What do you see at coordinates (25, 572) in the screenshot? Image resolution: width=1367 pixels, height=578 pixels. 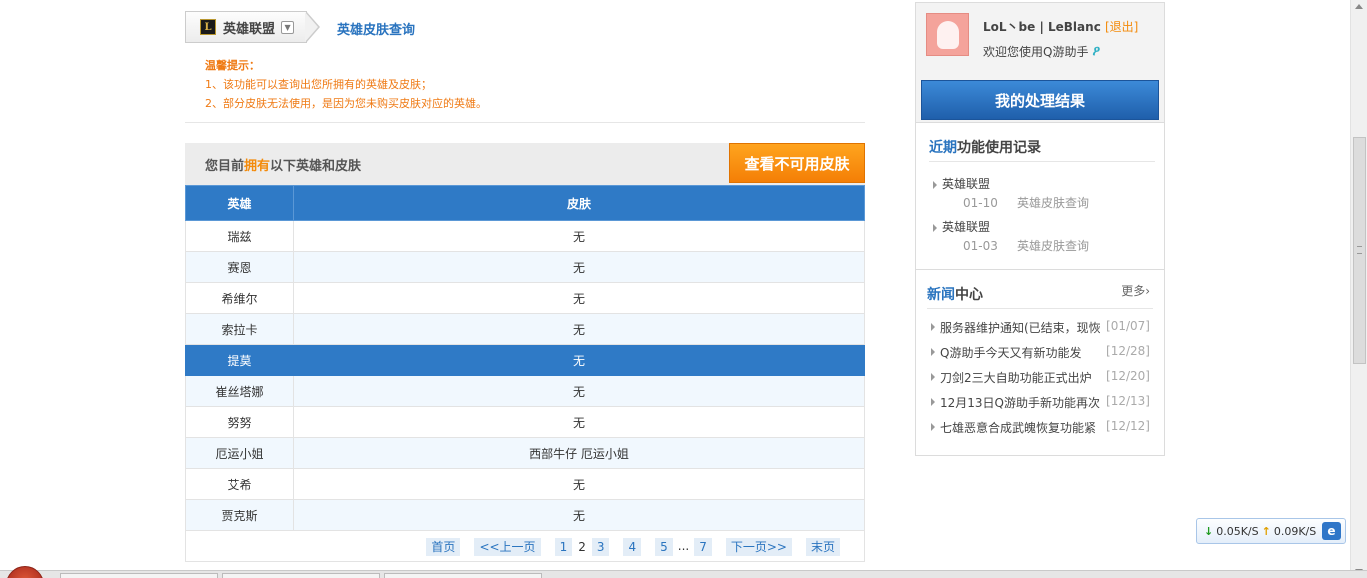 I see `start-button` at bounding box center [25, 572].